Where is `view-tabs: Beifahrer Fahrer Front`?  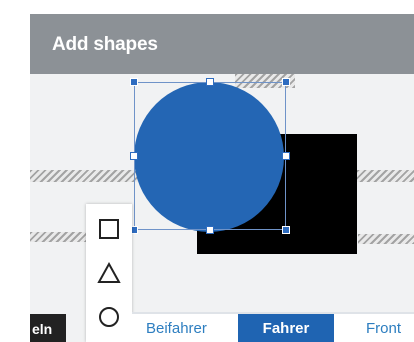 view-tabs: Beifahrer Fahrer Front is located at coordinates (273, 327).